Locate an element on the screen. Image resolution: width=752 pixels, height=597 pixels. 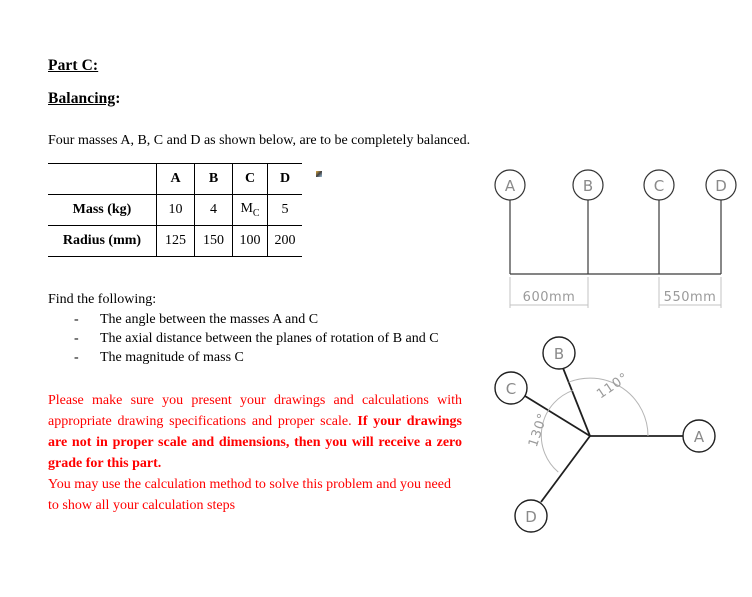
table-corner-cell is located at coordinates (102, 179).